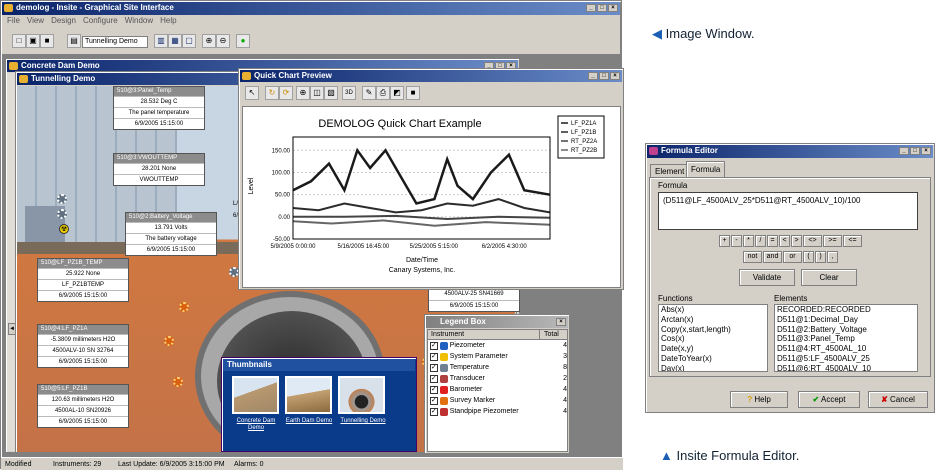 Image resolution: width=945 pixels, height=471 pixels. I want to click on function-item: Arctan(x), so click(714, 320).